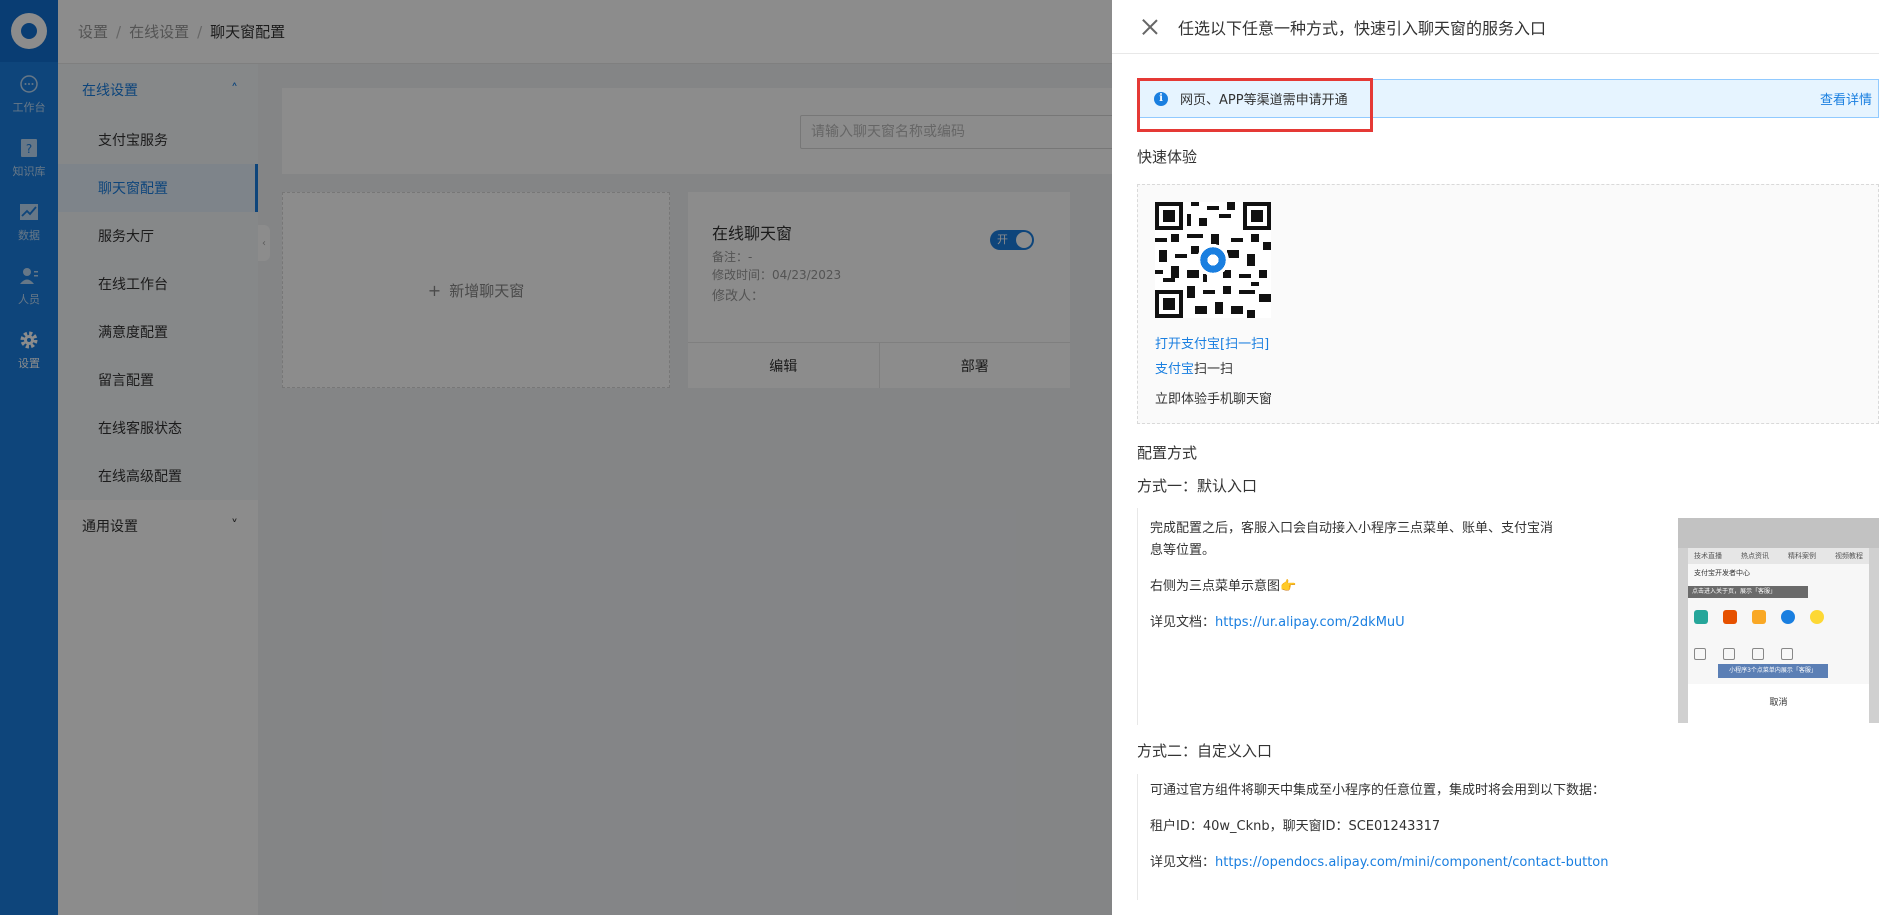 The height and width of the screenshot is (915, 1879). I want to click on qr-section: 打开支付宝[扫一扫] 支付宝扫一扫 立即体验手机聊天窗, so click(1508, 304).